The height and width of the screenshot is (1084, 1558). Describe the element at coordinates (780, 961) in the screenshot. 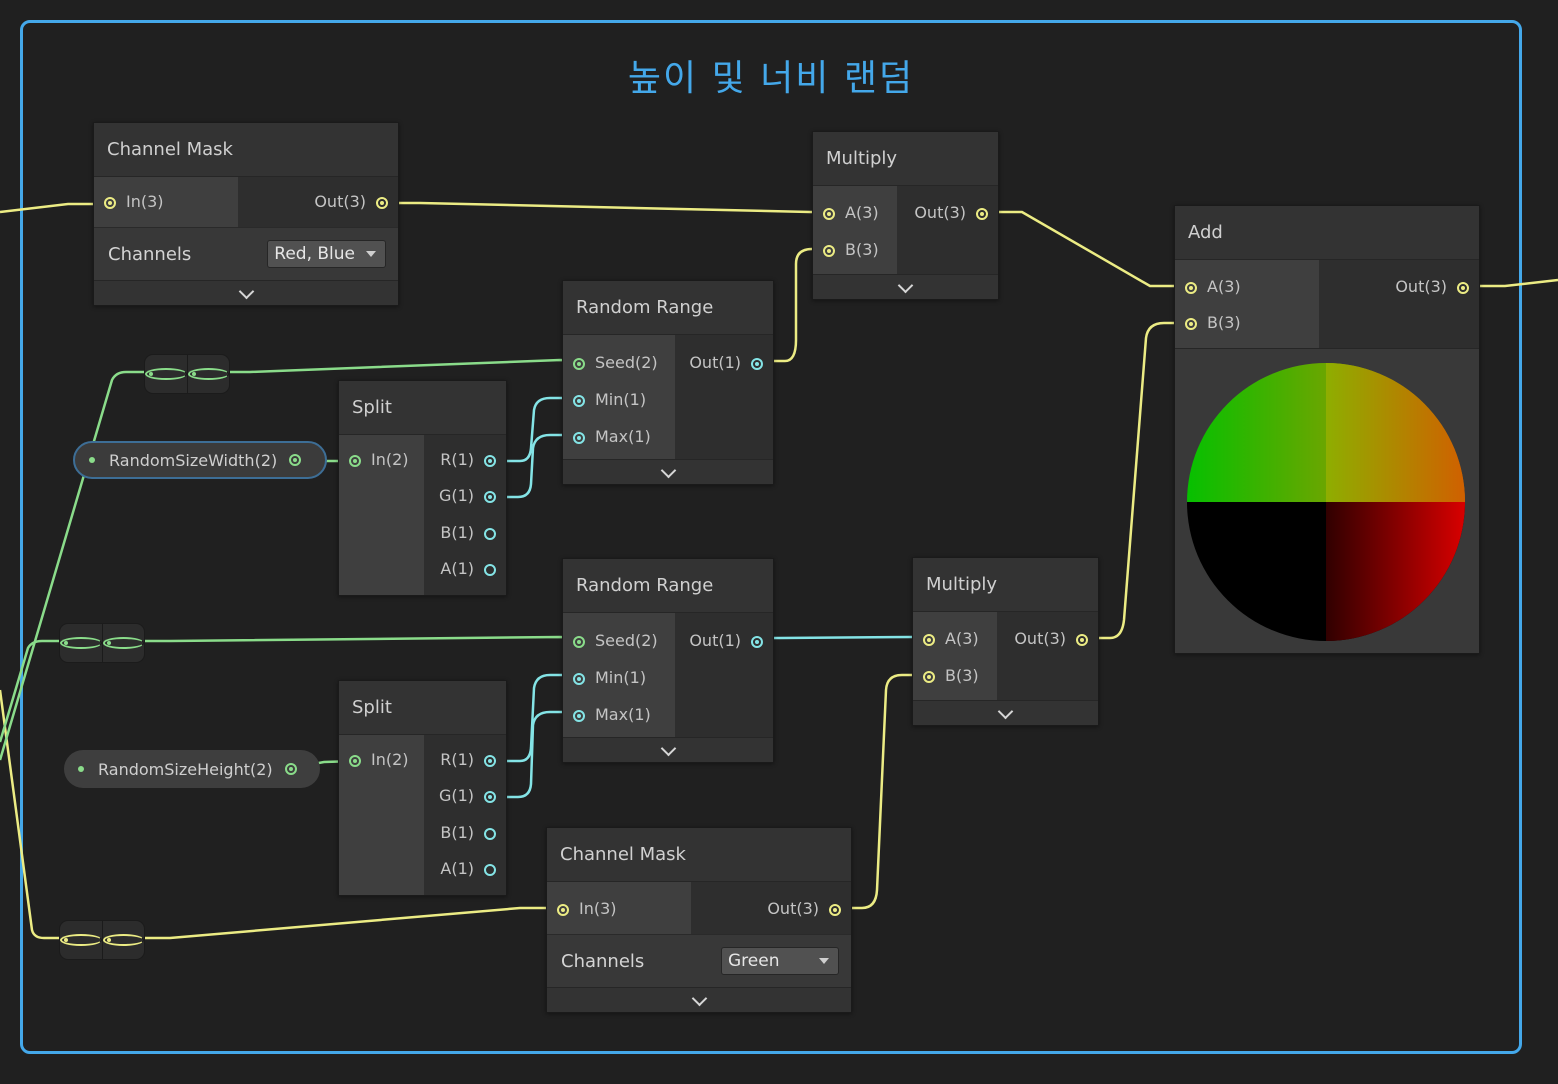

I see `channels-dropdown: Green` at that location.